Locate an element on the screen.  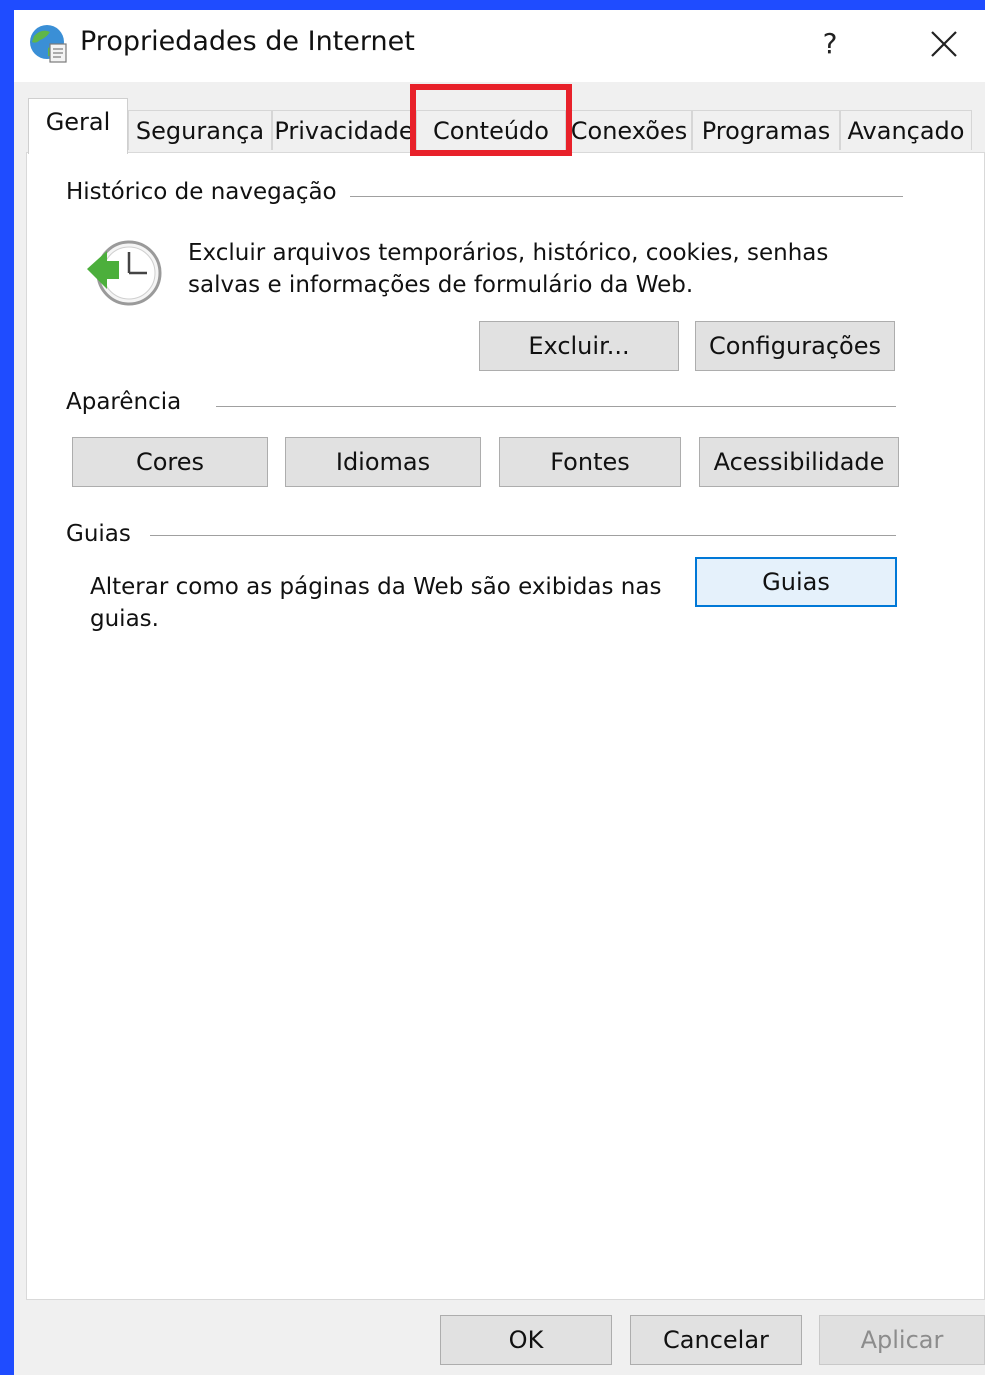
history-settings-button: Configurações is located at coordinates (795, 346).